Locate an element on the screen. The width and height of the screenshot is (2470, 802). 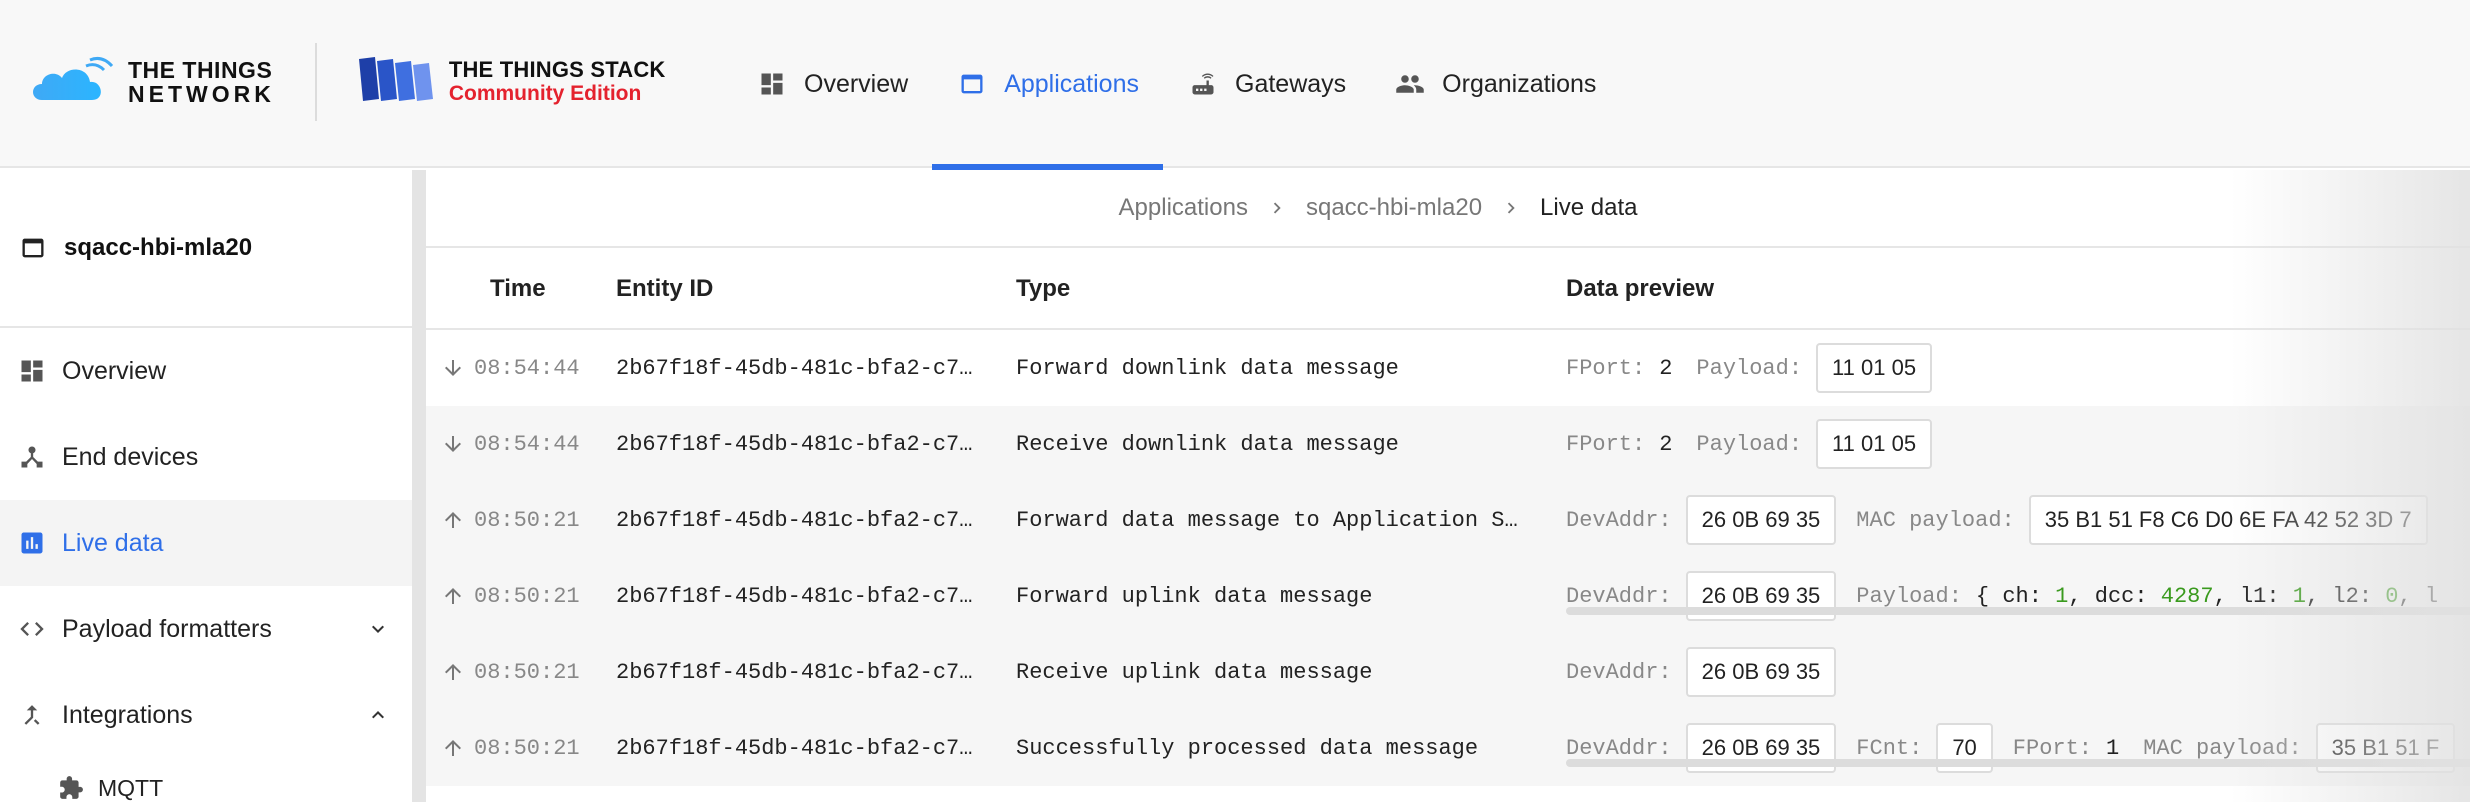
sidebar-app-header: sqacc-hbi-mla20 is located at coordinates (206, 249).